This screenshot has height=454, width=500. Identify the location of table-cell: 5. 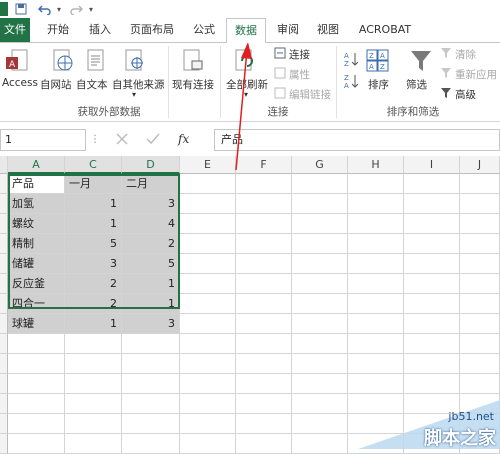
(93, 244).